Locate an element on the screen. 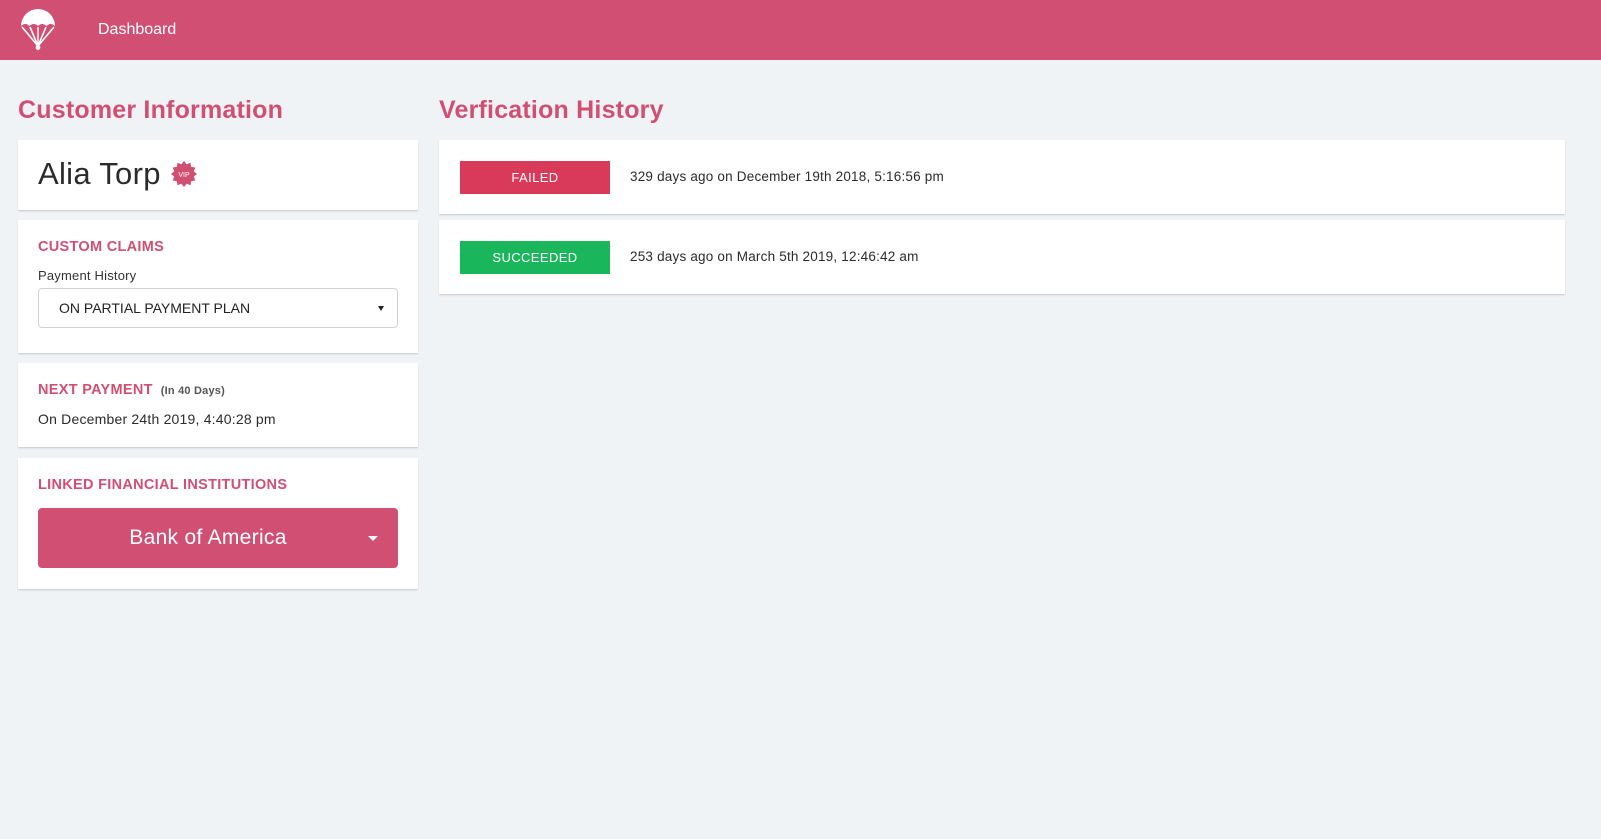 The image size is (1601, 839). linked-institutions-heading: LINKED FINANCIAL INSTITUTIONS is located at coordinates (163, 485).